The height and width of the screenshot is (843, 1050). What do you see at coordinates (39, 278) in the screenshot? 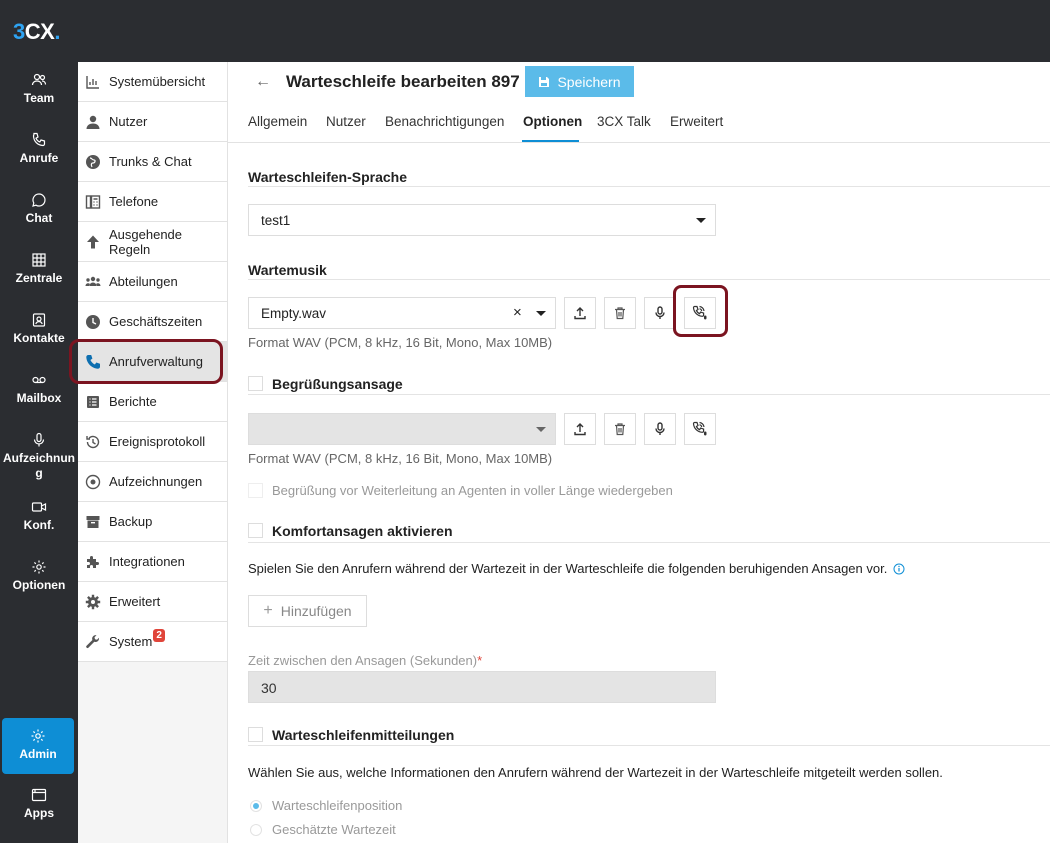
I see `rail-label: Zentrale` at bounding box center [39, 278].